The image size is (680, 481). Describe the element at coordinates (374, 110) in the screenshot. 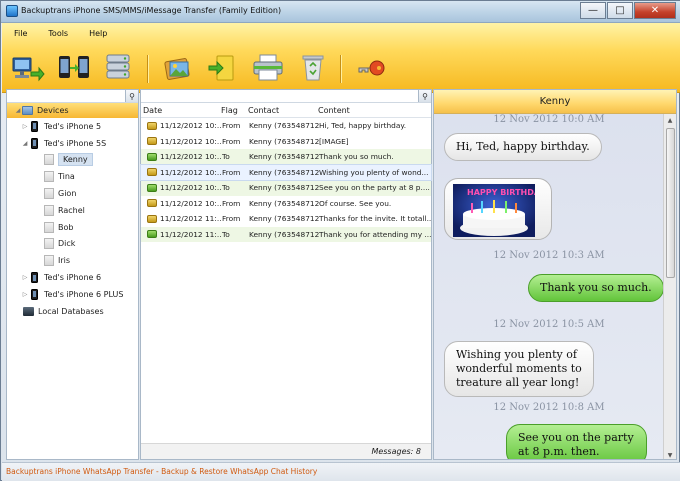

I see `column-content: Content` at that location.